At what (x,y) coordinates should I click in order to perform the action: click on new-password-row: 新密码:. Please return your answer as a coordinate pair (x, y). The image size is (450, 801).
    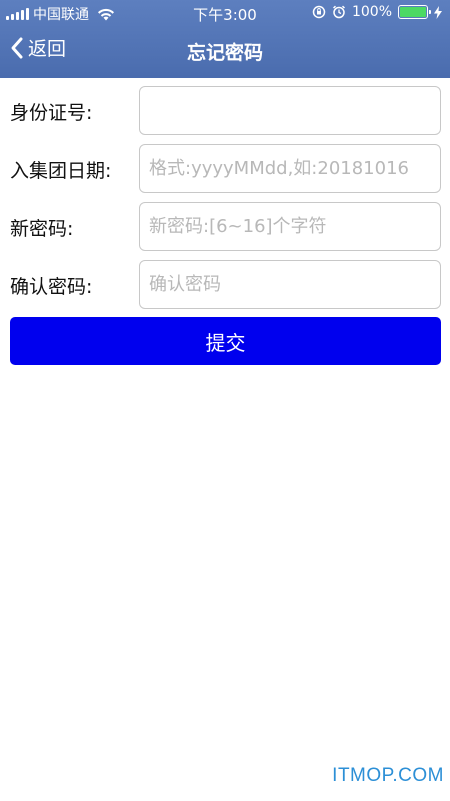
    Looking at the image, I should click on (225, 227).